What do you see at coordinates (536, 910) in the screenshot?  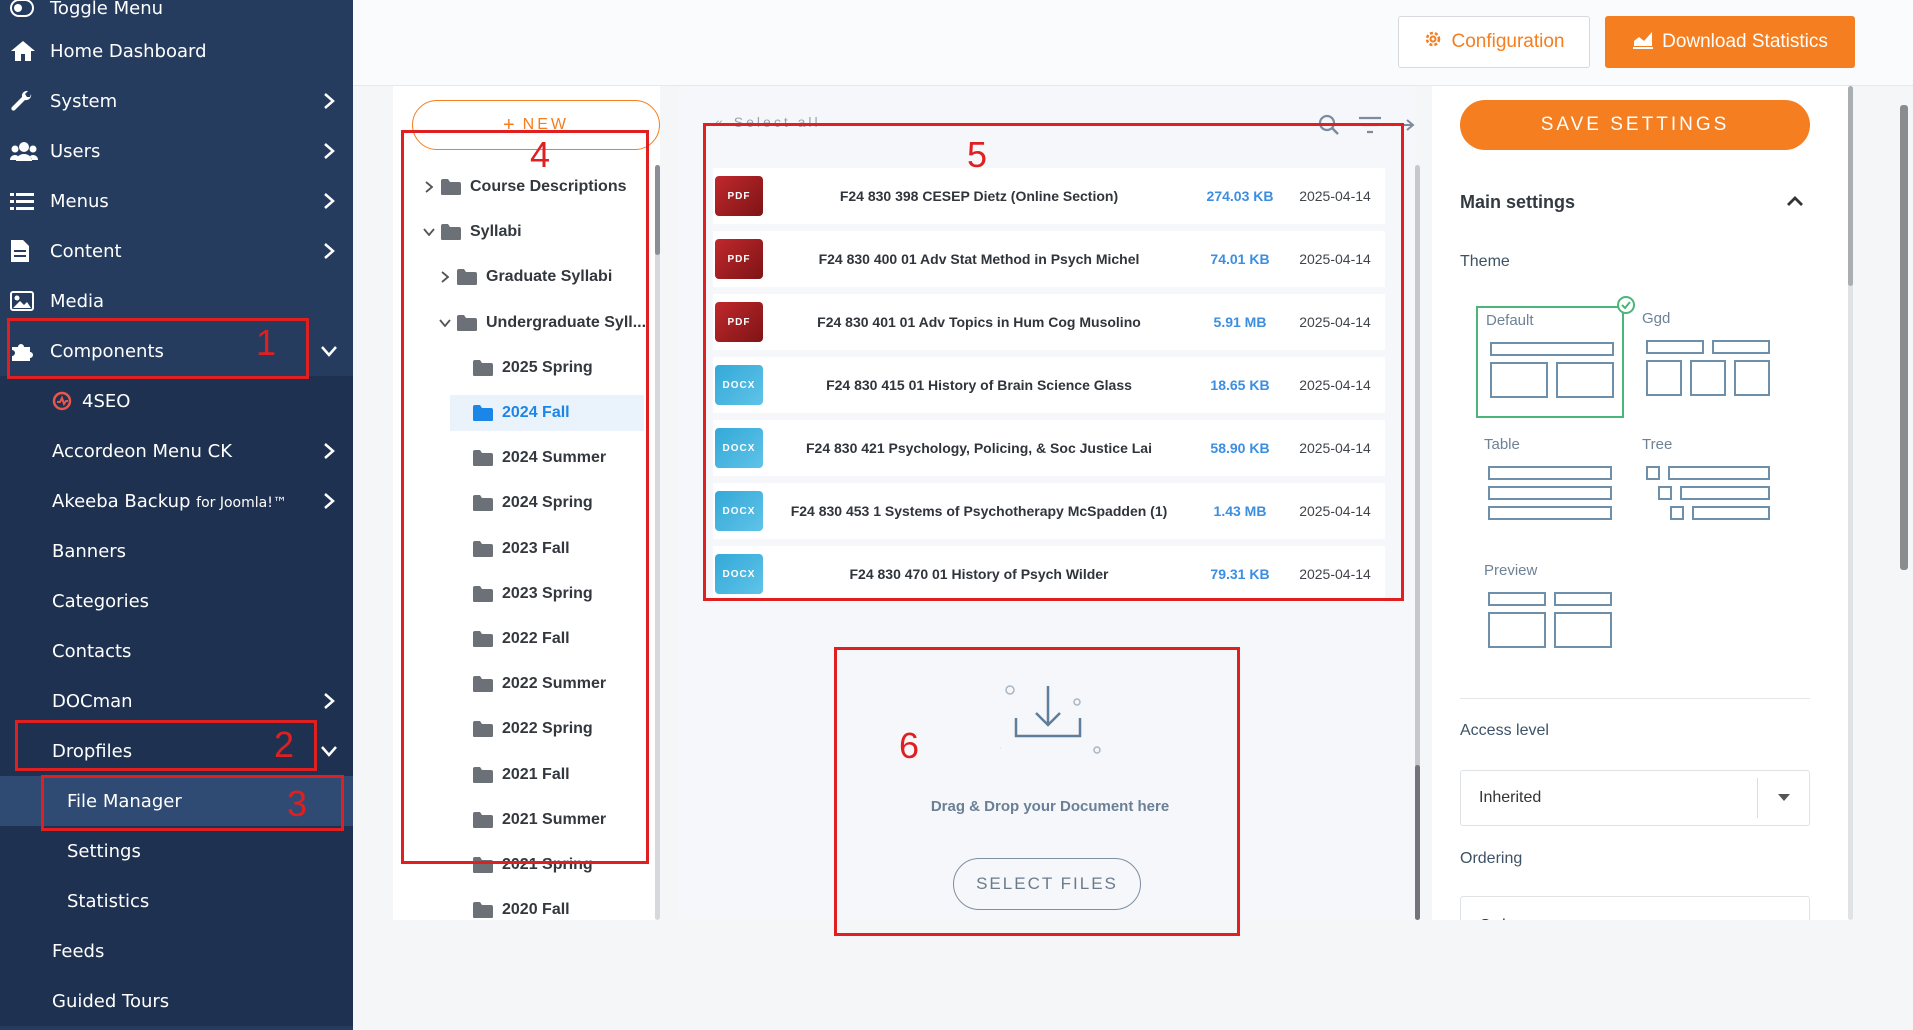 I see `tree-folder-label: 2020 Fall` at bounding box center [536, 910].